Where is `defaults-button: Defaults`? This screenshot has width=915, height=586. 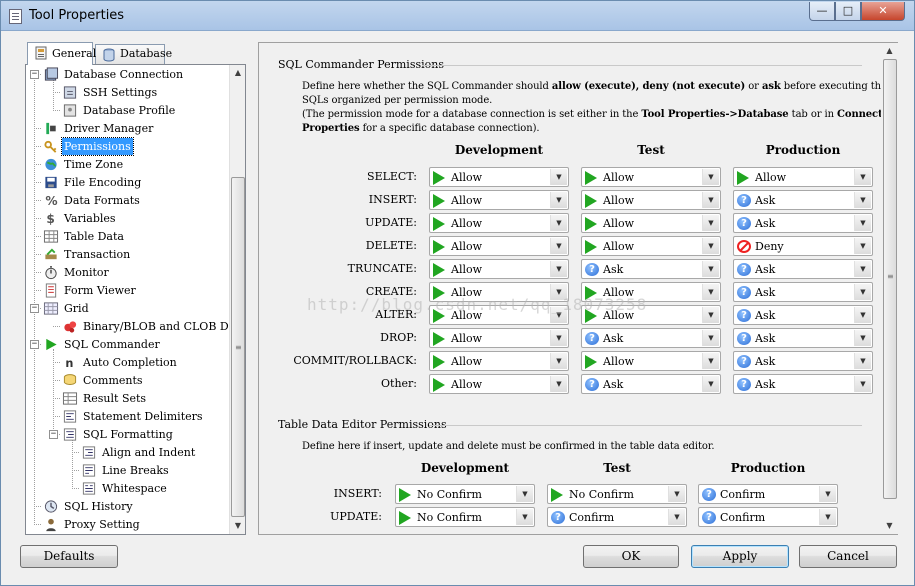 defaults-button: Defaults is located at coordinates (69, 556).